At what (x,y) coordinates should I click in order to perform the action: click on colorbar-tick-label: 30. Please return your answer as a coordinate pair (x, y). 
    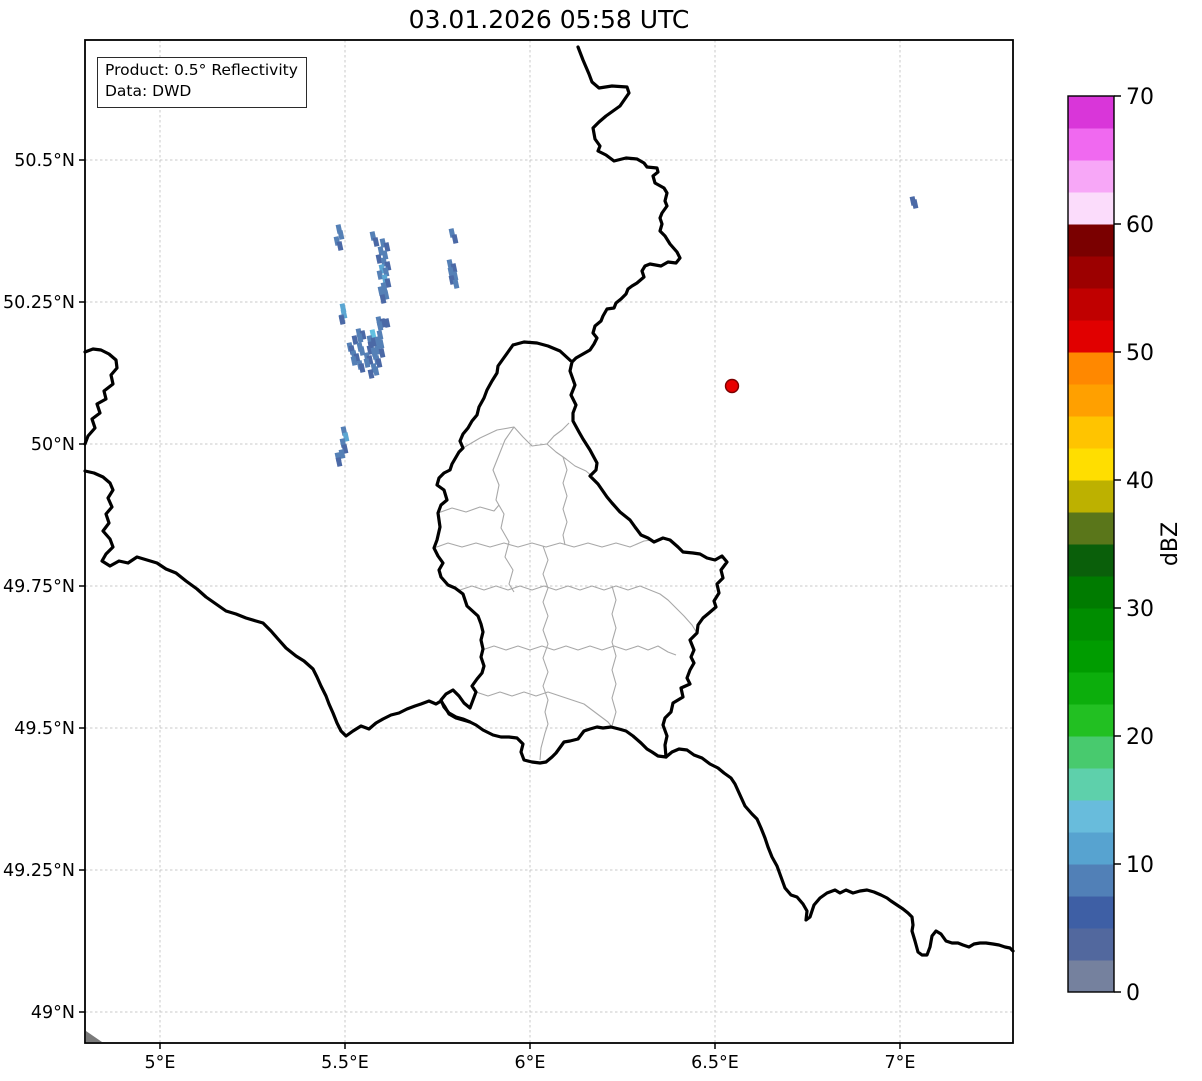
    Looking at the image, I should click on (1140, 609).